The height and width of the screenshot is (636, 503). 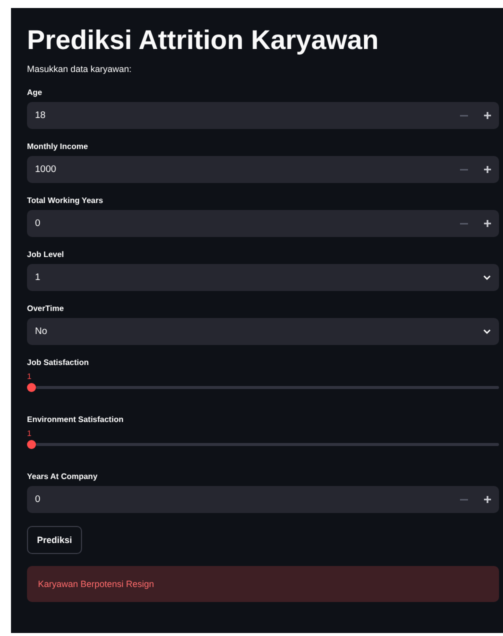 I want to click on subtitle: Masukkan data karyawan:, so click(x=79, y=69).